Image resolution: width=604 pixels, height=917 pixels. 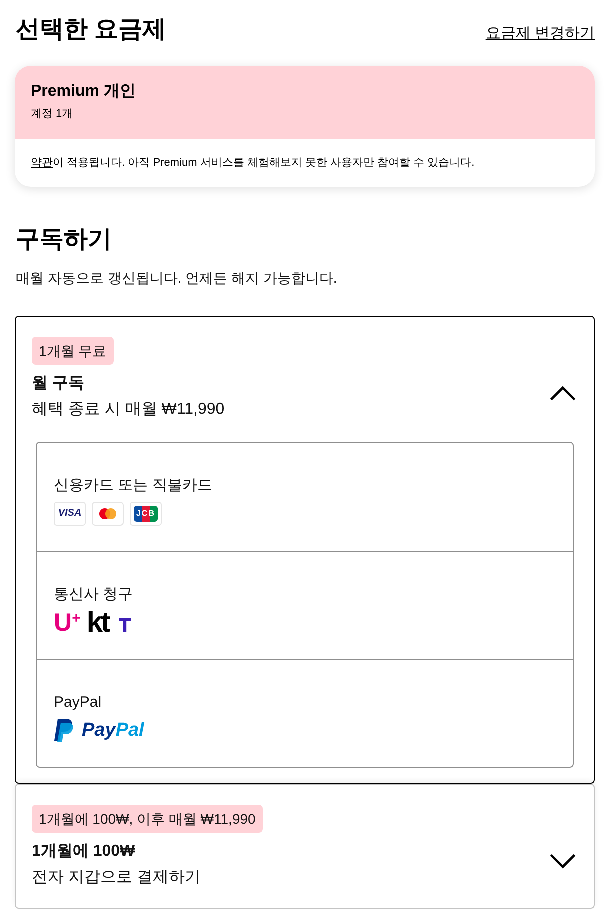 I want to click on section-title: 선택한 요금제, so click(x=91, y=30).